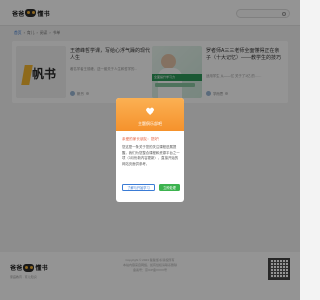 The width and height of the screenshot is (320, 300). I want to click on modal-header: 主题俱乐部吧, so click(150, 114).